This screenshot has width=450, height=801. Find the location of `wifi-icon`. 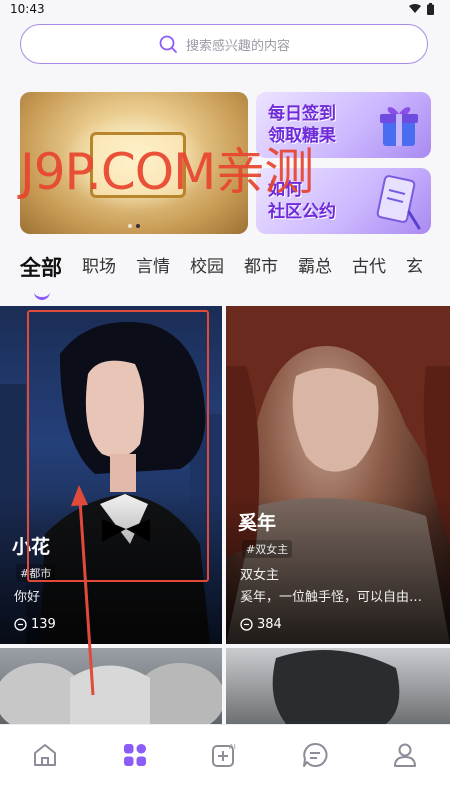

wifi-icon is located at coordinates (415, 8).